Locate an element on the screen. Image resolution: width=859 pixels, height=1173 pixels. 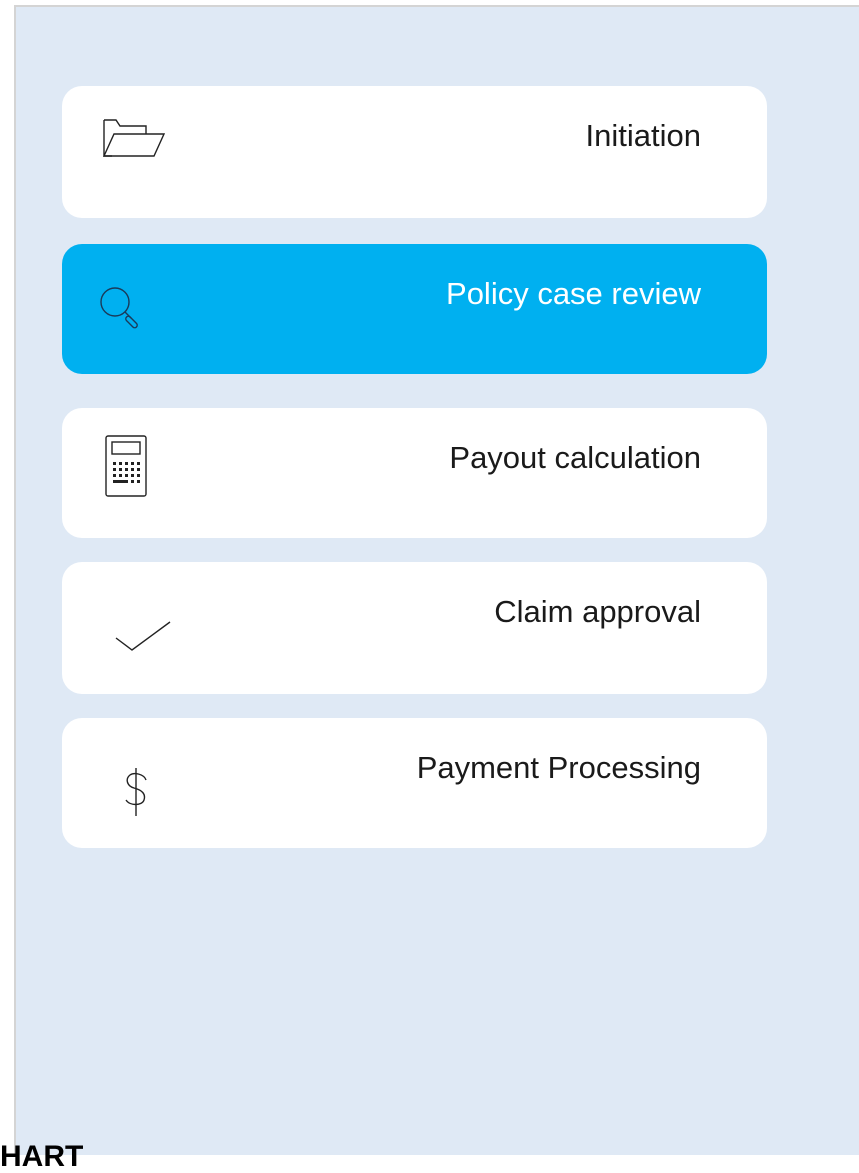
step-label: Claim approval is located at coordinates (597, 611).